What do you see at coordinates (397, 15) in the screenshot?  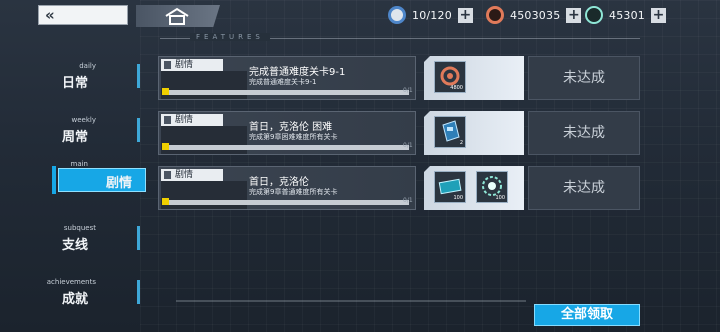 I see `stamina-icon` at bounding box center [397, 15].